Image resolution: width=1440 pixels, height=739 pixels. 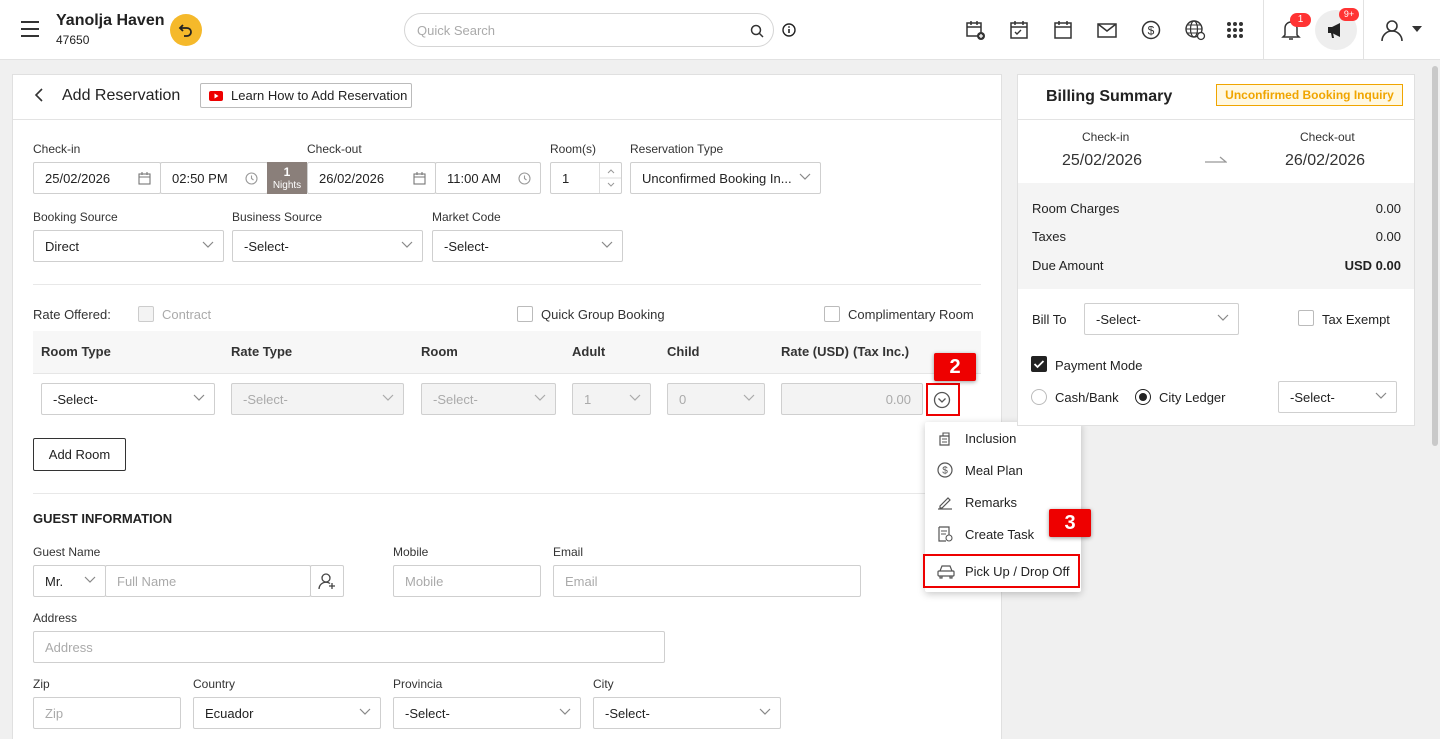 What do you see at coordinates (467, 581) in the screenshot?
I see `mobile-input: Mobile` at bounding box center [467, 581].